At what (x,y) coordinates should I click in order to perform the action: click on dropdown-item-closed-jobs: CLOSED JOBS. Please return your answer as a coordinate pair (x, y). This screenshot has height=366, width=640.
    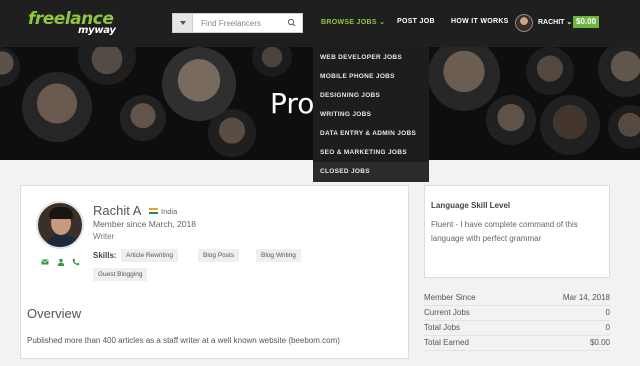
    Looking at the image, I should click on (371, 172).